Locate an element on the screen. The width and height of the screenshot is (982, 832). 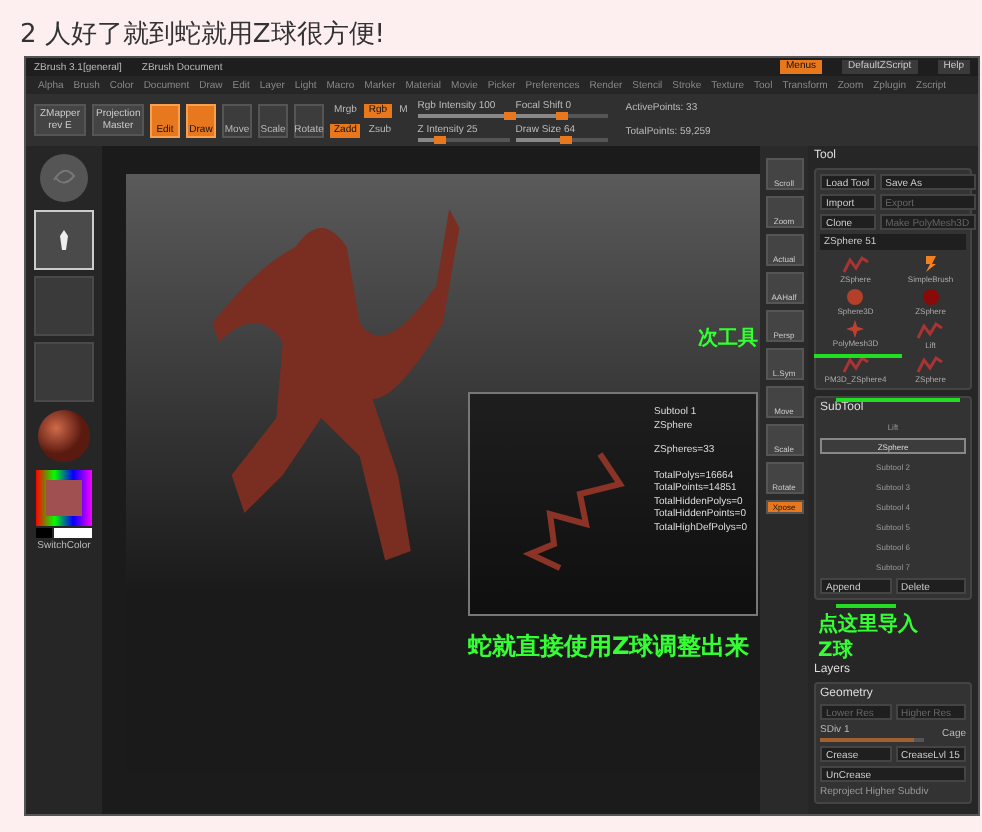
ball-icon is located at coordinates (930, 297).